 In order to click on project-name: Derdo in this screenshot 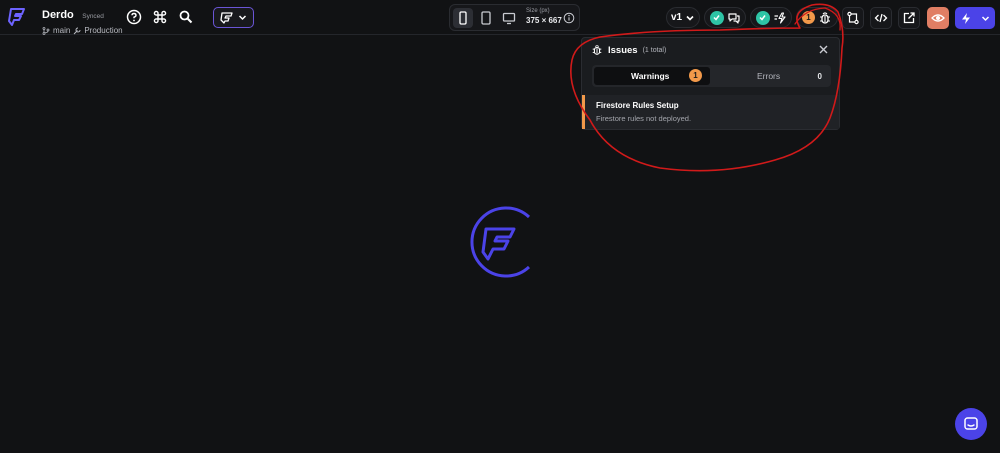, I will do `click(58, 15)`.